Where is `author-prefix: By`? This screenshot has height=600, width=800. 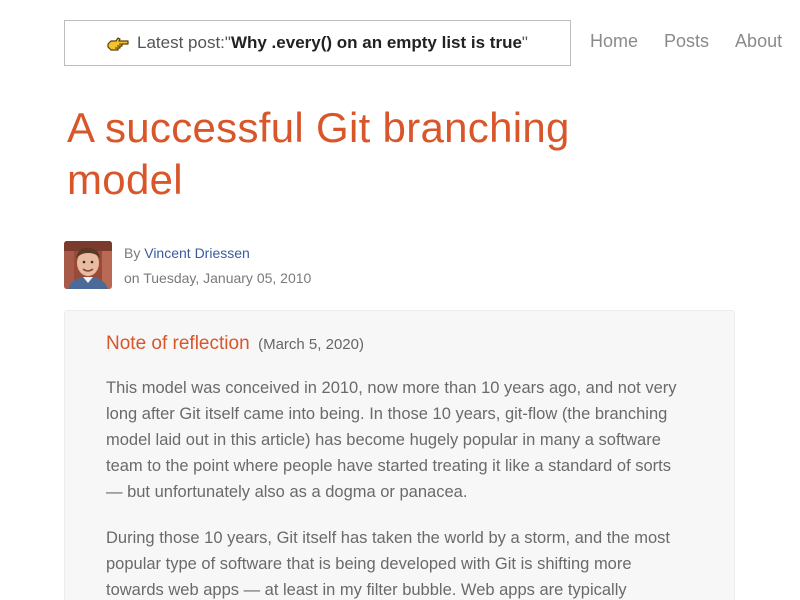
author-prefix: By is located at coordinates (134, 253).